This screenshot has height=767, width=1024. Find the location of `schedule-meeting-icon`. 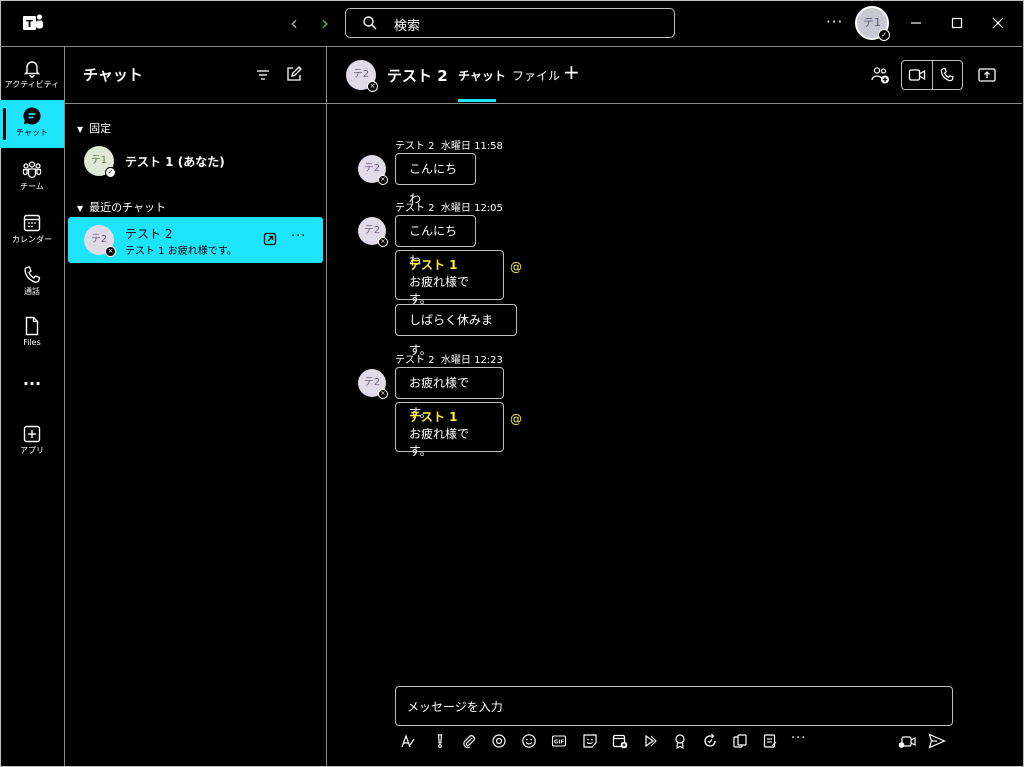

schedule-meeting-icon is located at coordinates (620, 741).